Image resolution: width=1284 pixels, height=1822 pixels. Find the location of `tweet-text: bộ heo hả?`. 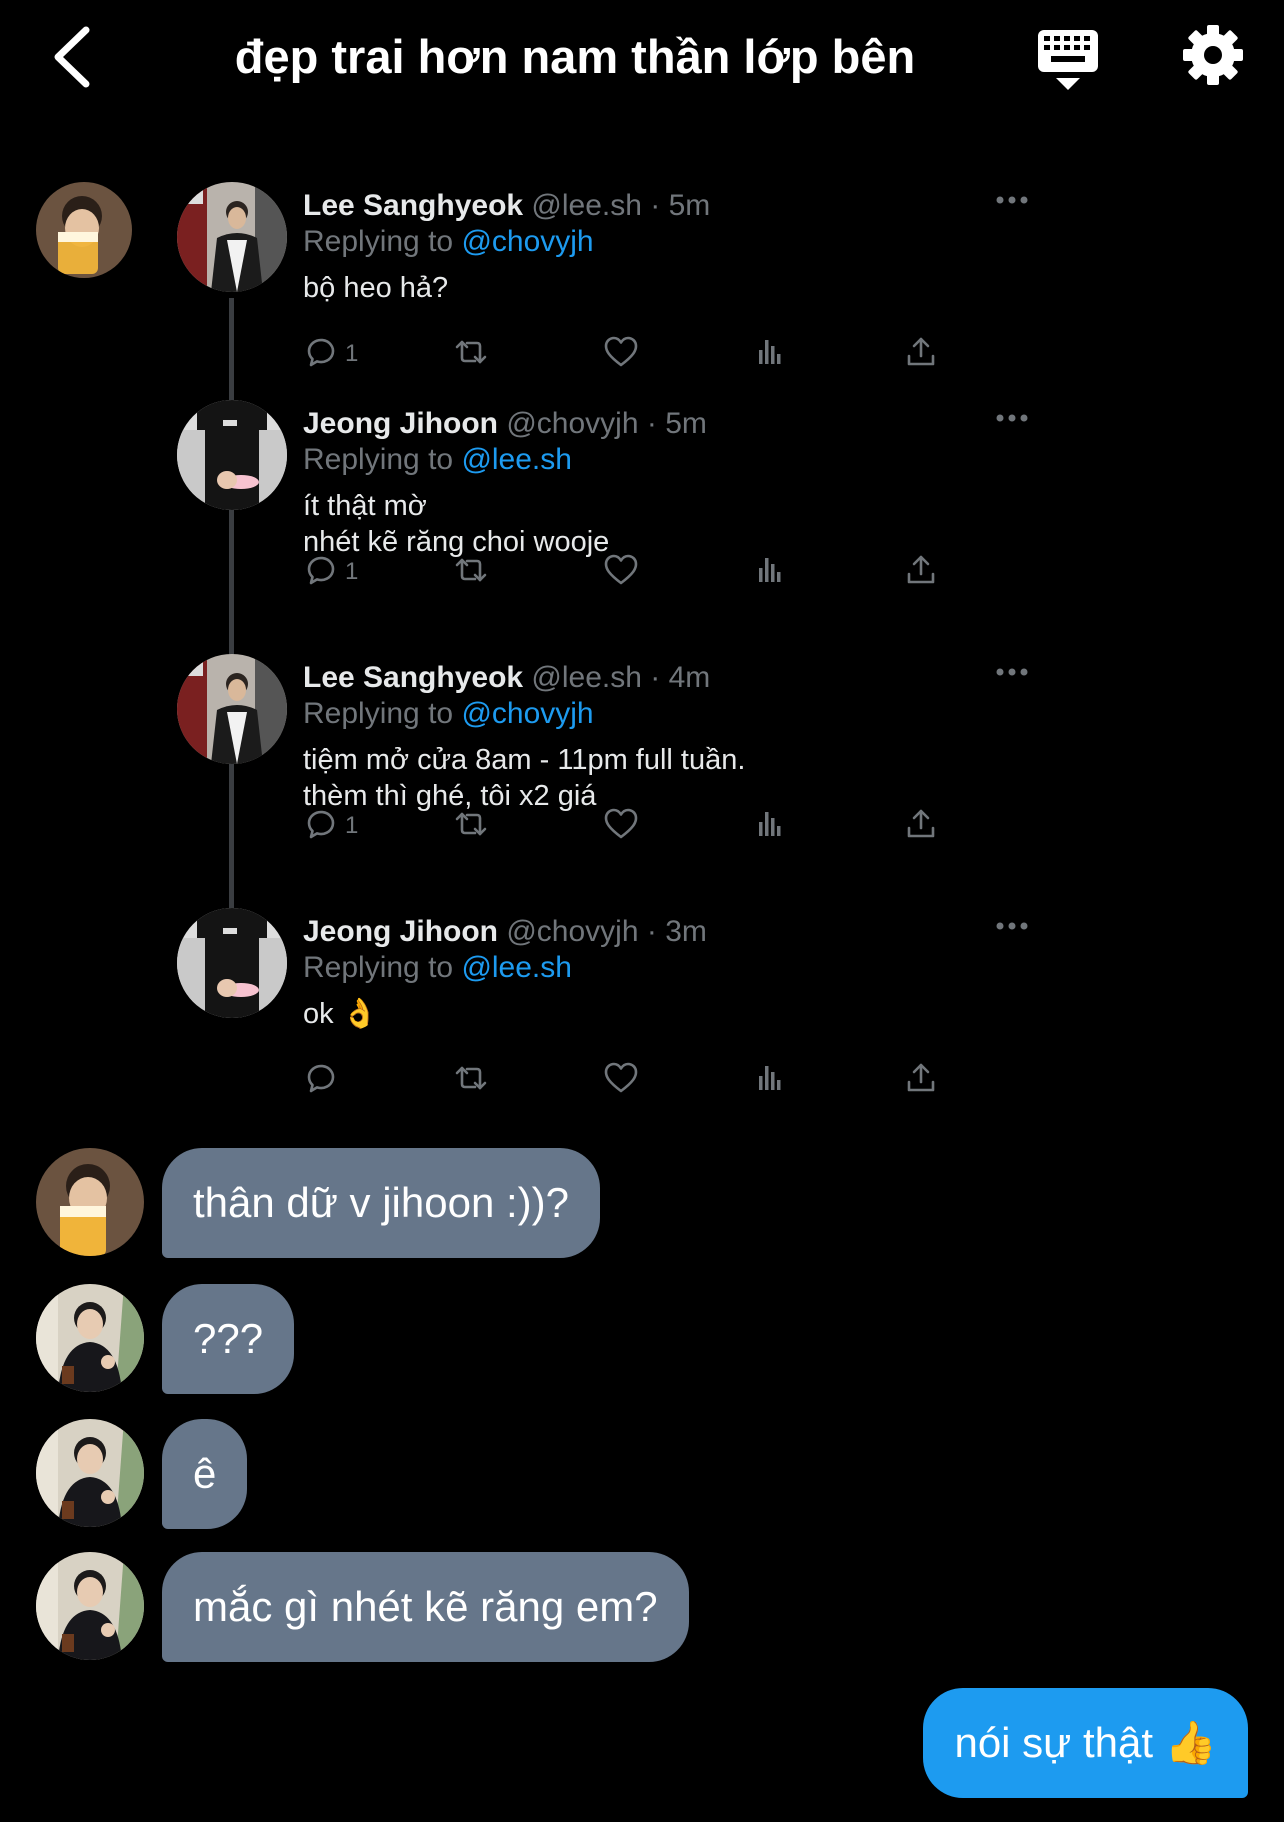

tweet-text: bộ heo hả? is located at coordinates (376, 288).